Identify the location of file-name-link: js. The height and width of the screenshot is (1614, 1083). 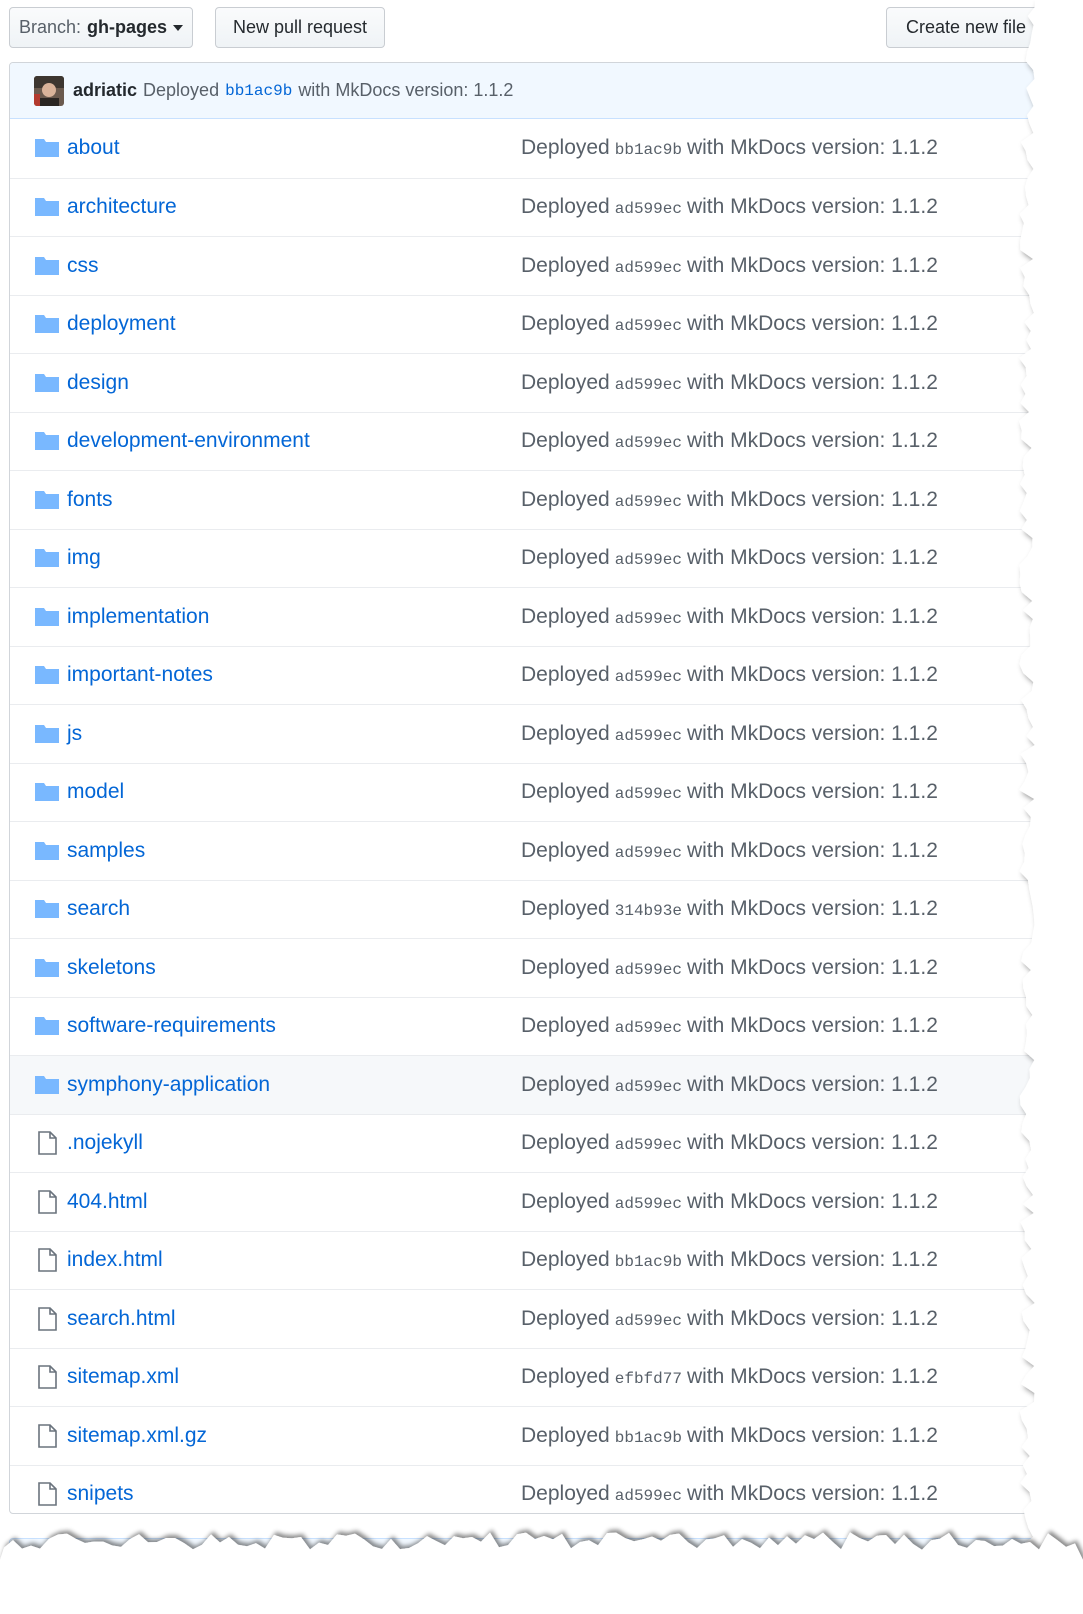
(74, 734).